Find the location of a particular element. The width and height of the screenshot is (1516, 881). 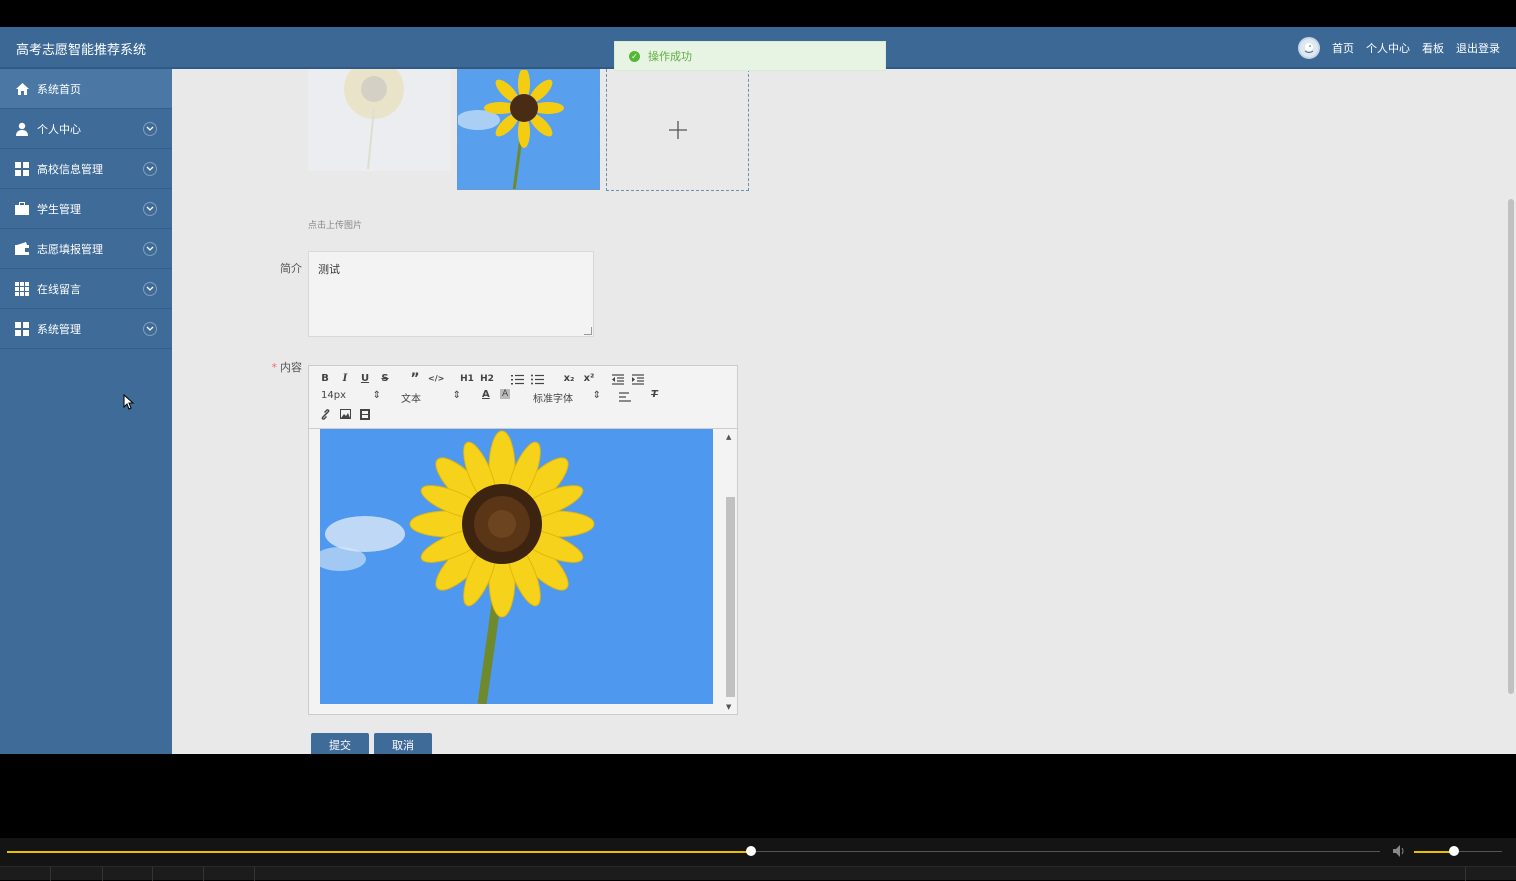

wallet-icon is located at coordinates (22, 249).